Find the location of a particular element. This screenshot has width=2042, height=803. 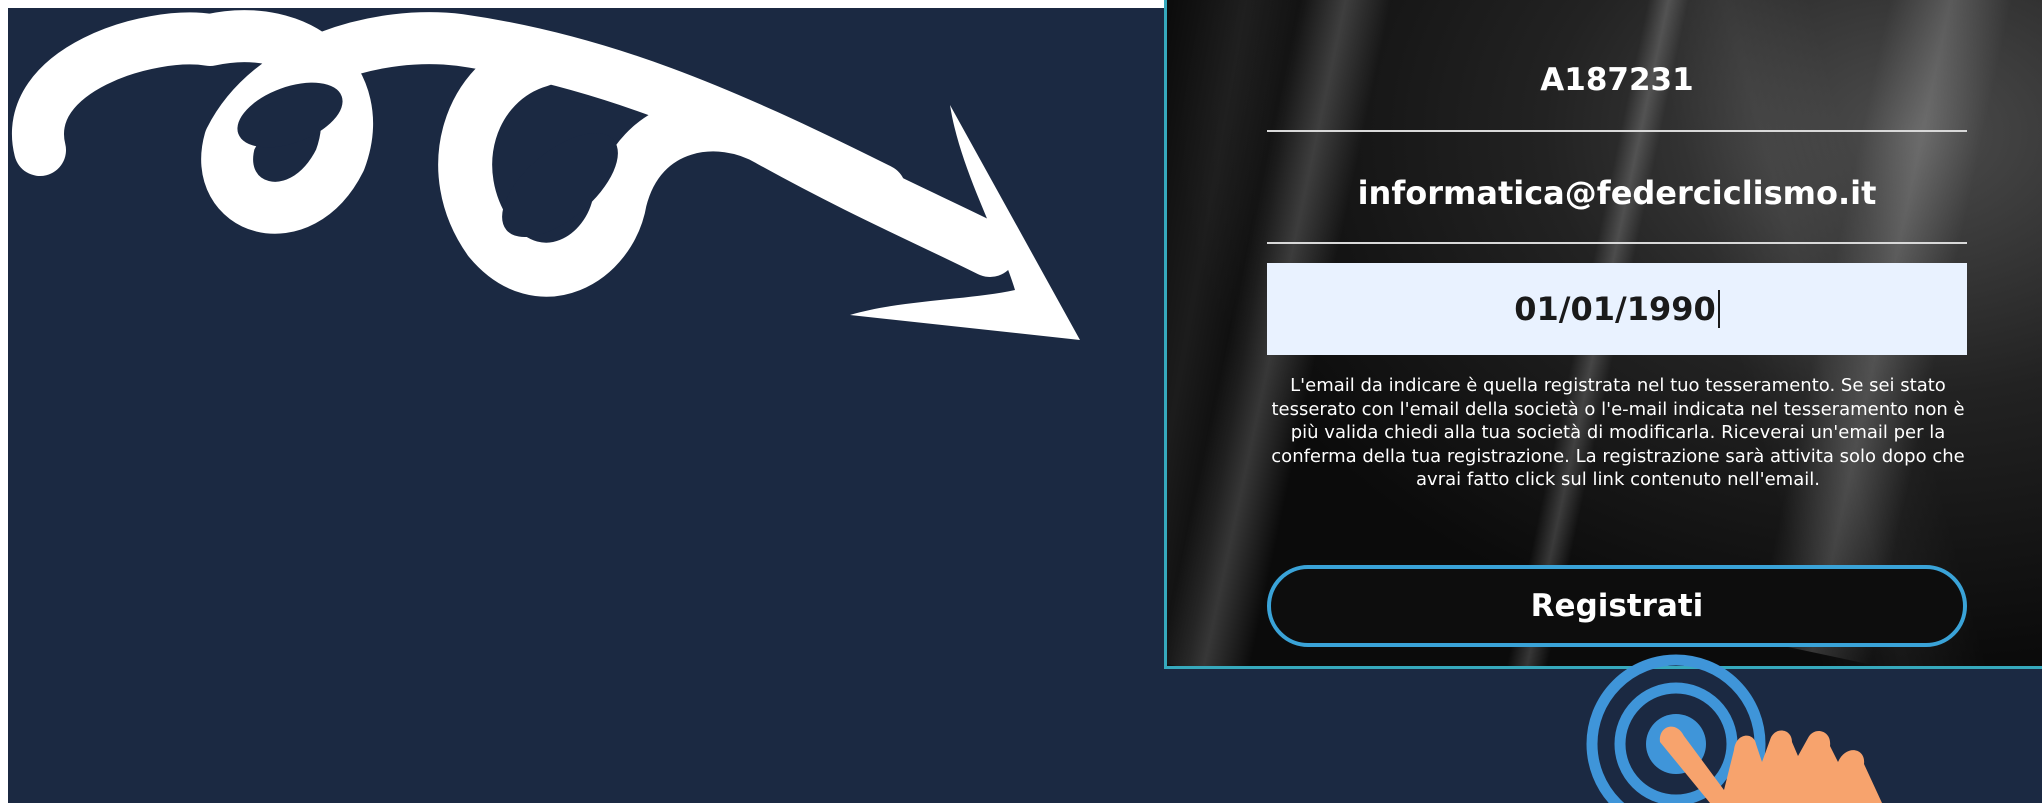

birth-date-input: 01/01/1990 is located at coordinates (1617, 309).